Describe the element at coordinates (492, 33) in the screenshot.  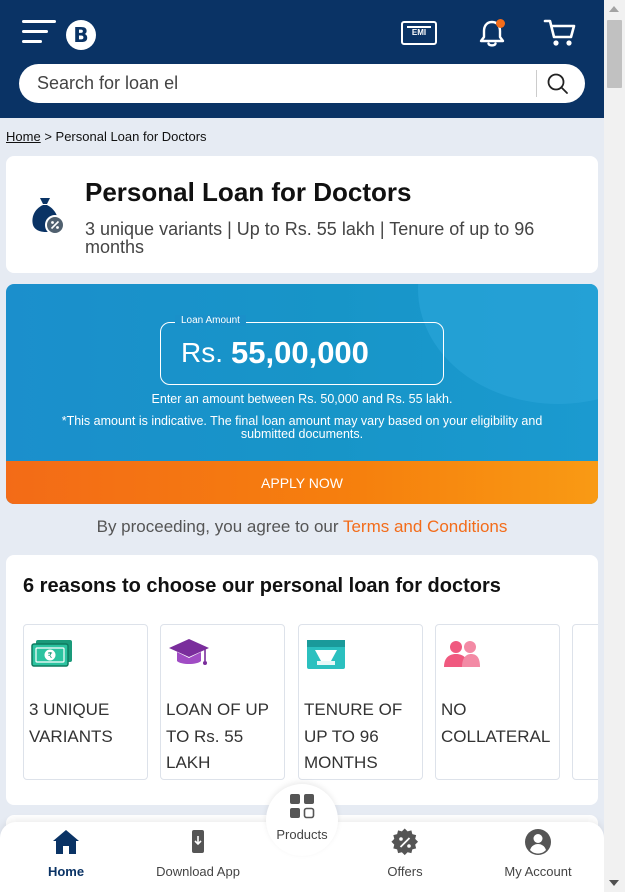
I see `bell-icon` at that location.